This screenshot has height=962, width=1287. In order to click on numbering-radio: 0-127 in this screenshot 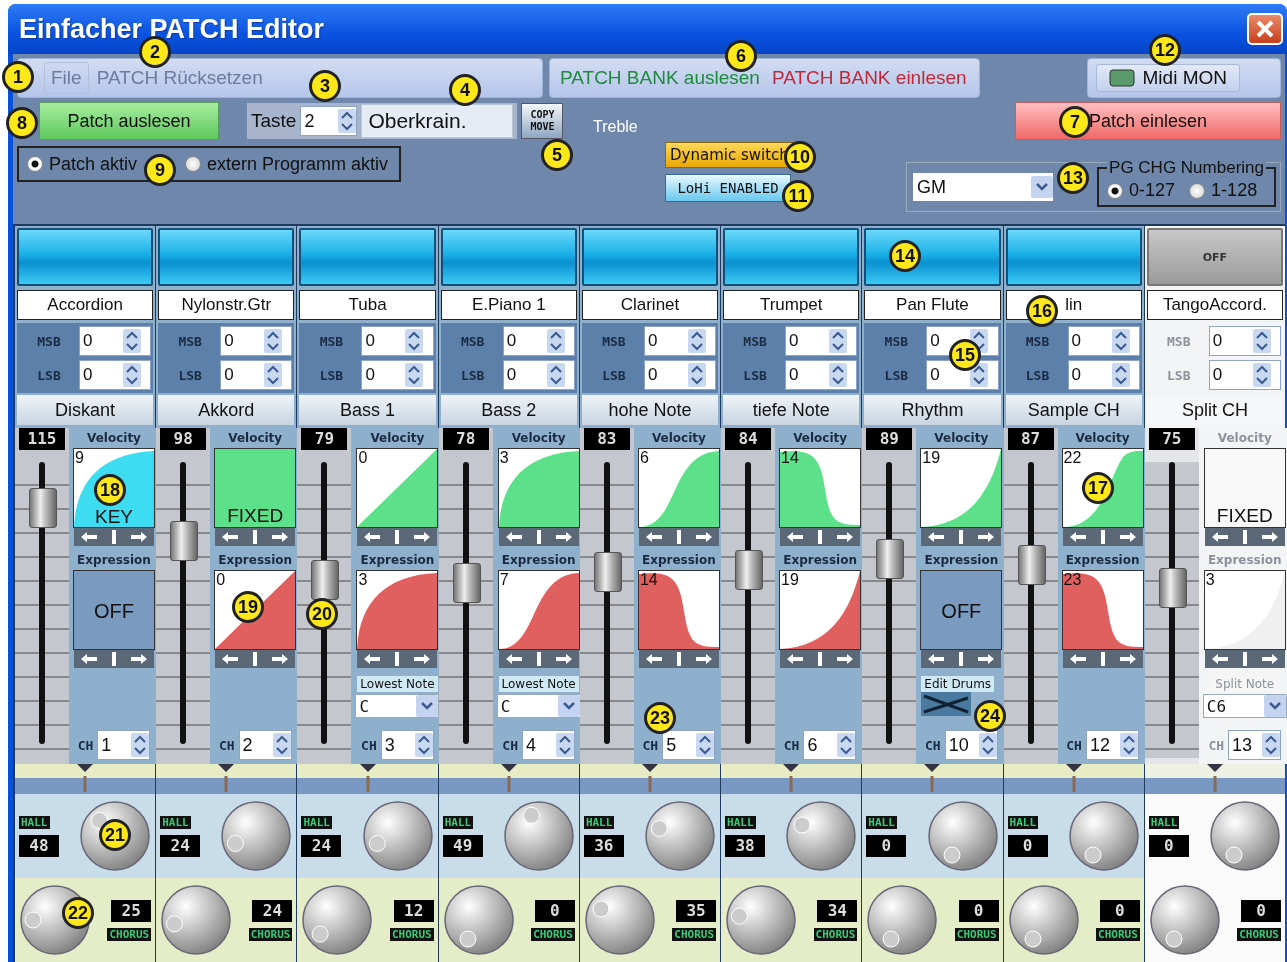, I will do `click(1141, 190)`.